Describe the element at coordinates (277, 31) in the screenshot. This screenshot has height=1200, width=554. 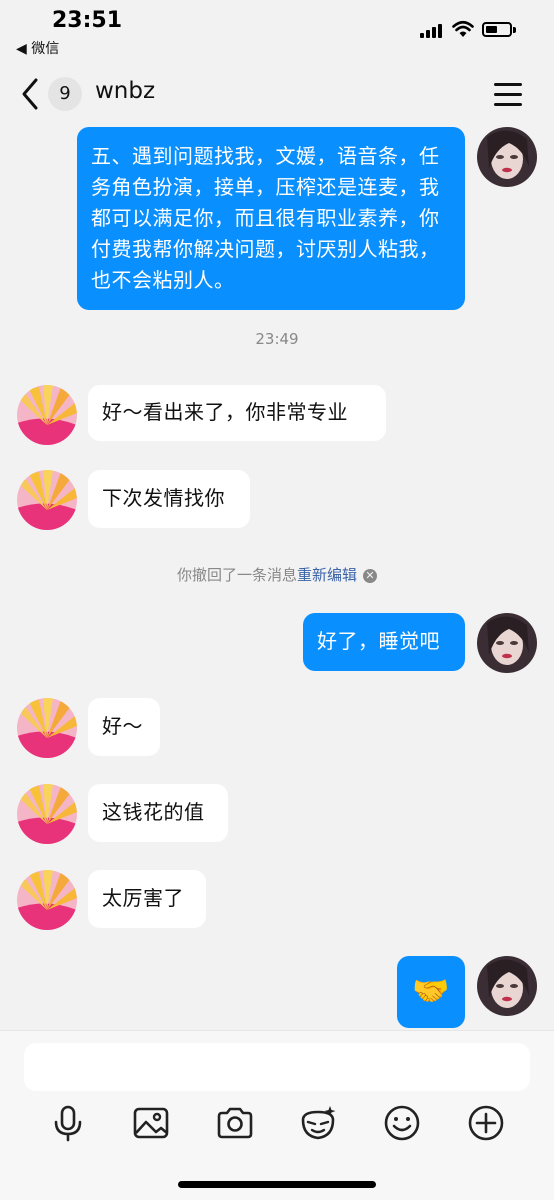
I see `status-bar: 23:51 ◀ 微信` at that location.